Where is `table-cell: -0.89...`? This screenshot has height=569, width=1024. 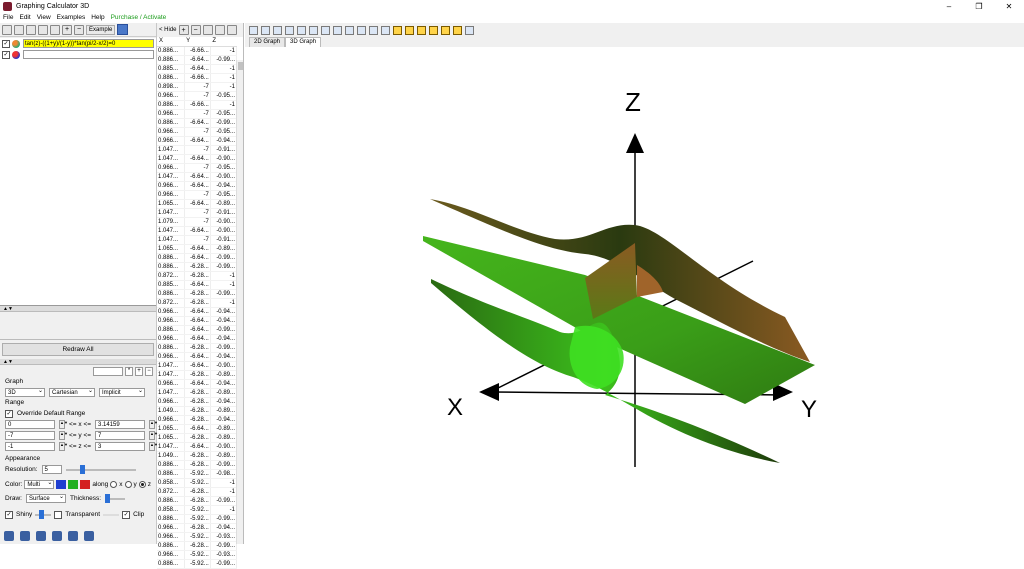 table-cell: -0.89... is located at coordinates (224, 411).